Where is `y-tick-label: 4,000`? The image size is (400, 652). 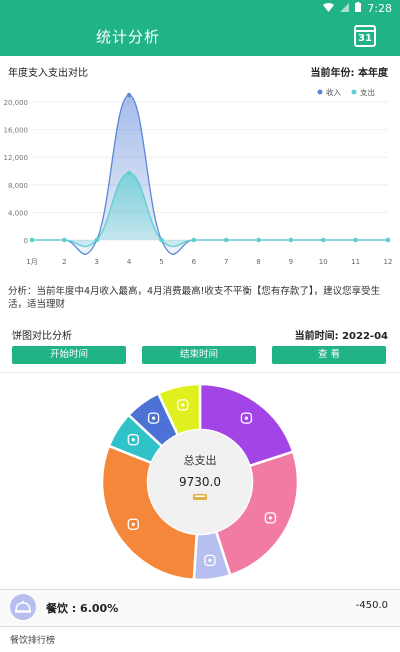
y-tick-label: 4,000 is located at coordinates (18, 213).